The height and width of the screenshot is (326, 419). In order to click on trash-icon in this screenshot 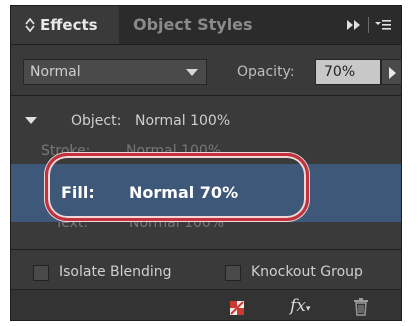, I will do `click(361, 307)`.